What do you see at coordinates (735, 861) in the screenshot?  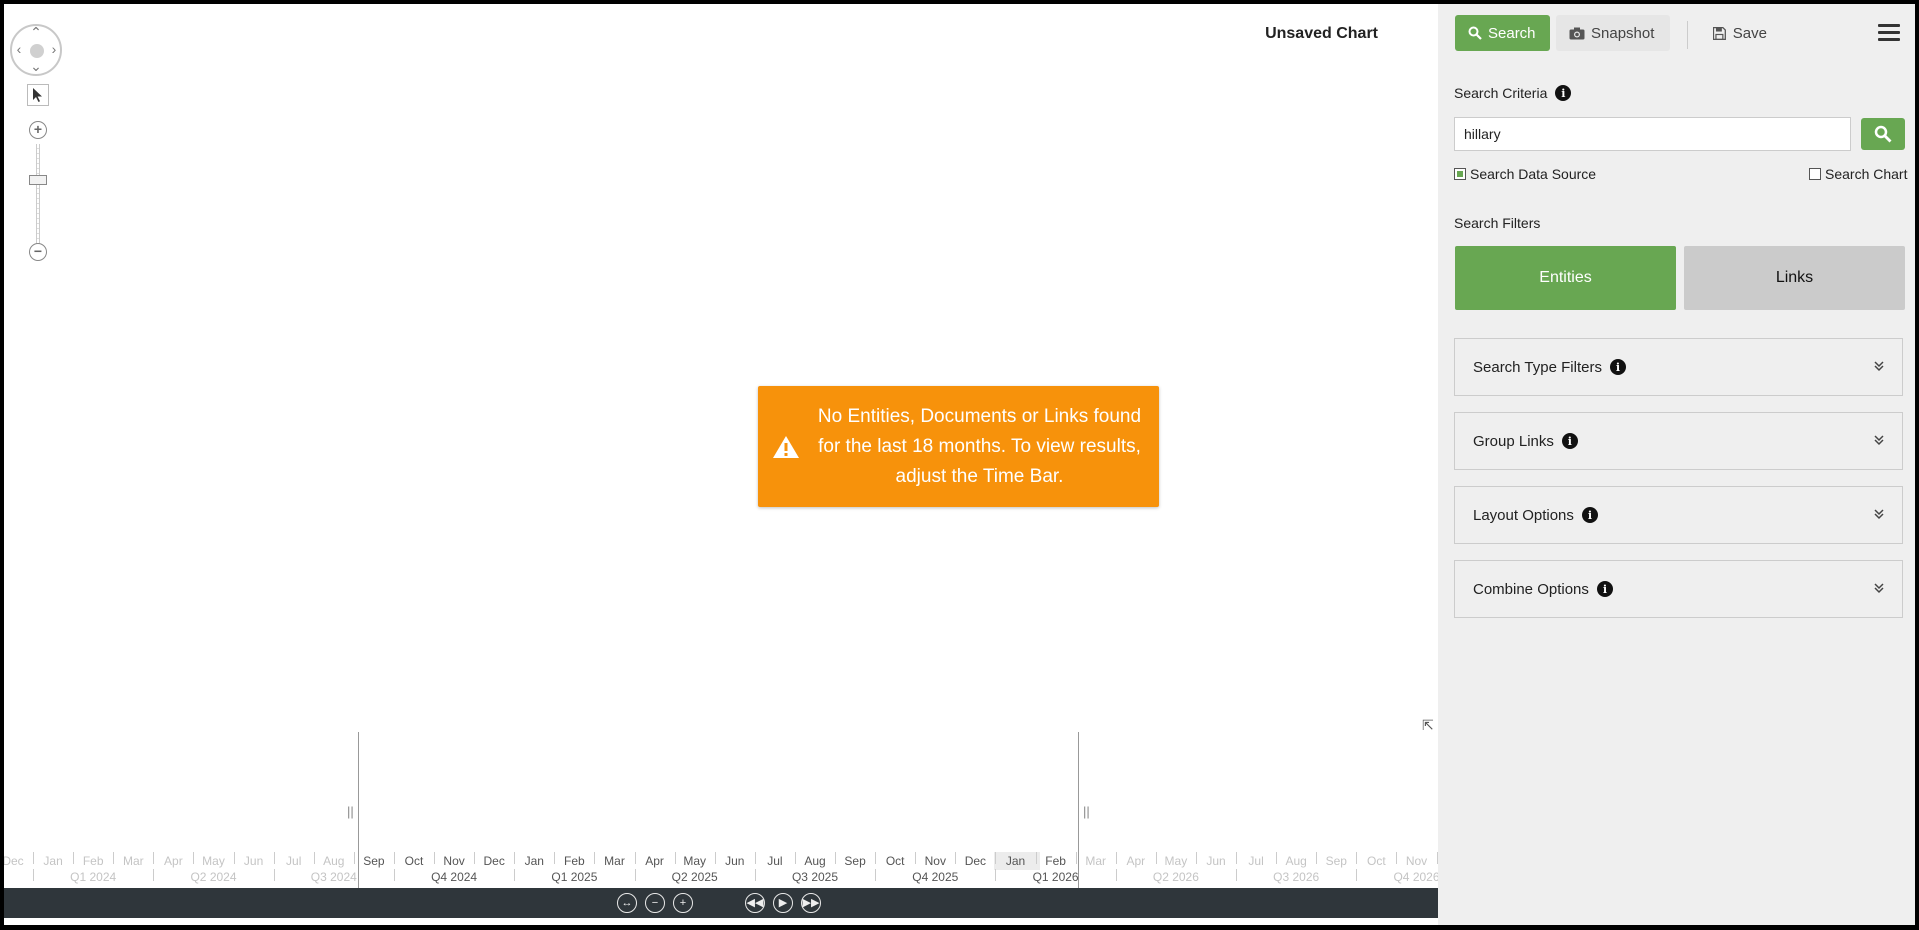 I see `month-label: Jun` at bounding box center [735, 861].